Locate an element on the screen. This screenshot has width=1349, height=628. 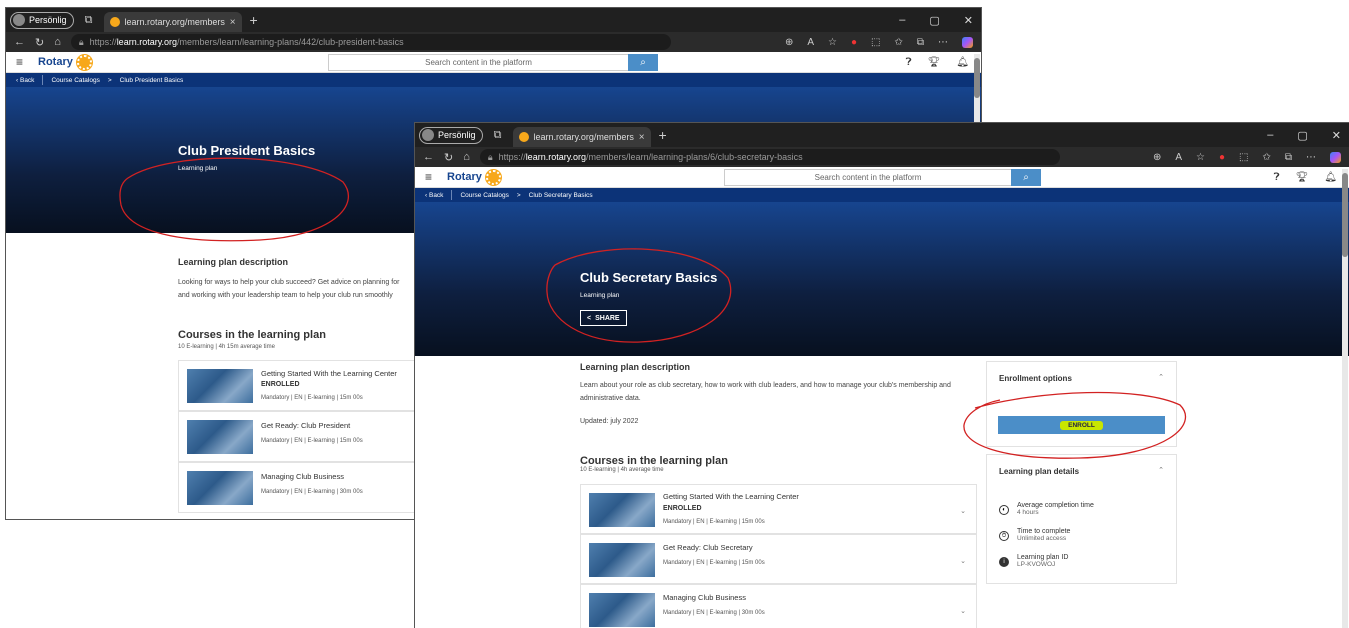
breadcrumb-current: Club Secretary Basics is located at coordinates (560, 195).